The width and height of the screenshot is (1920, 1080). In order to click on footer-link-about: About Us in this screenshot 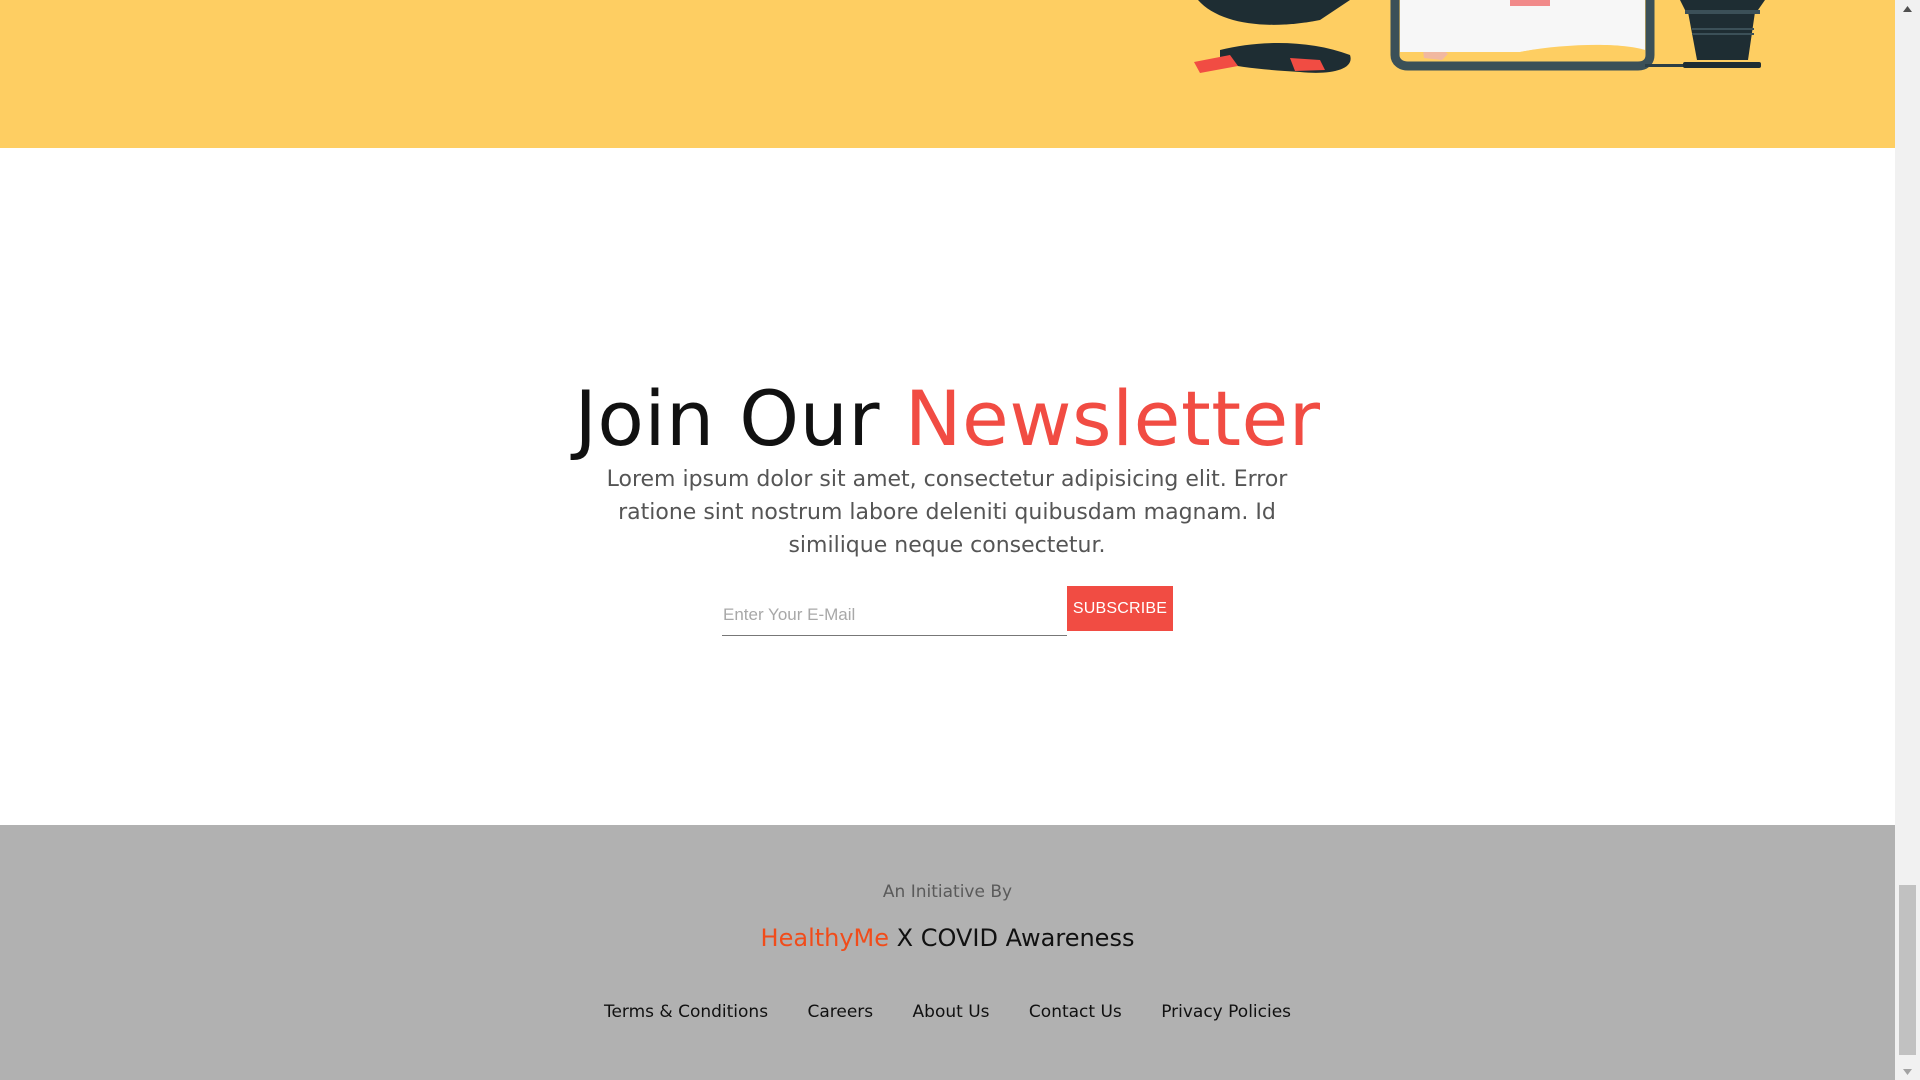, I will do `click(951, 1012)`.